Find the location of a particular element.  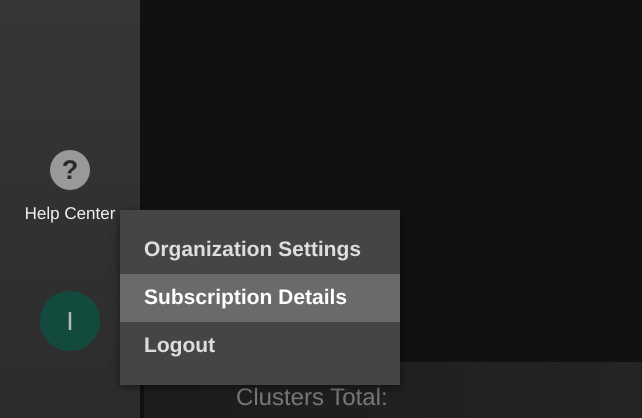

menu-item: Logout is located at coordinates (260, 346).